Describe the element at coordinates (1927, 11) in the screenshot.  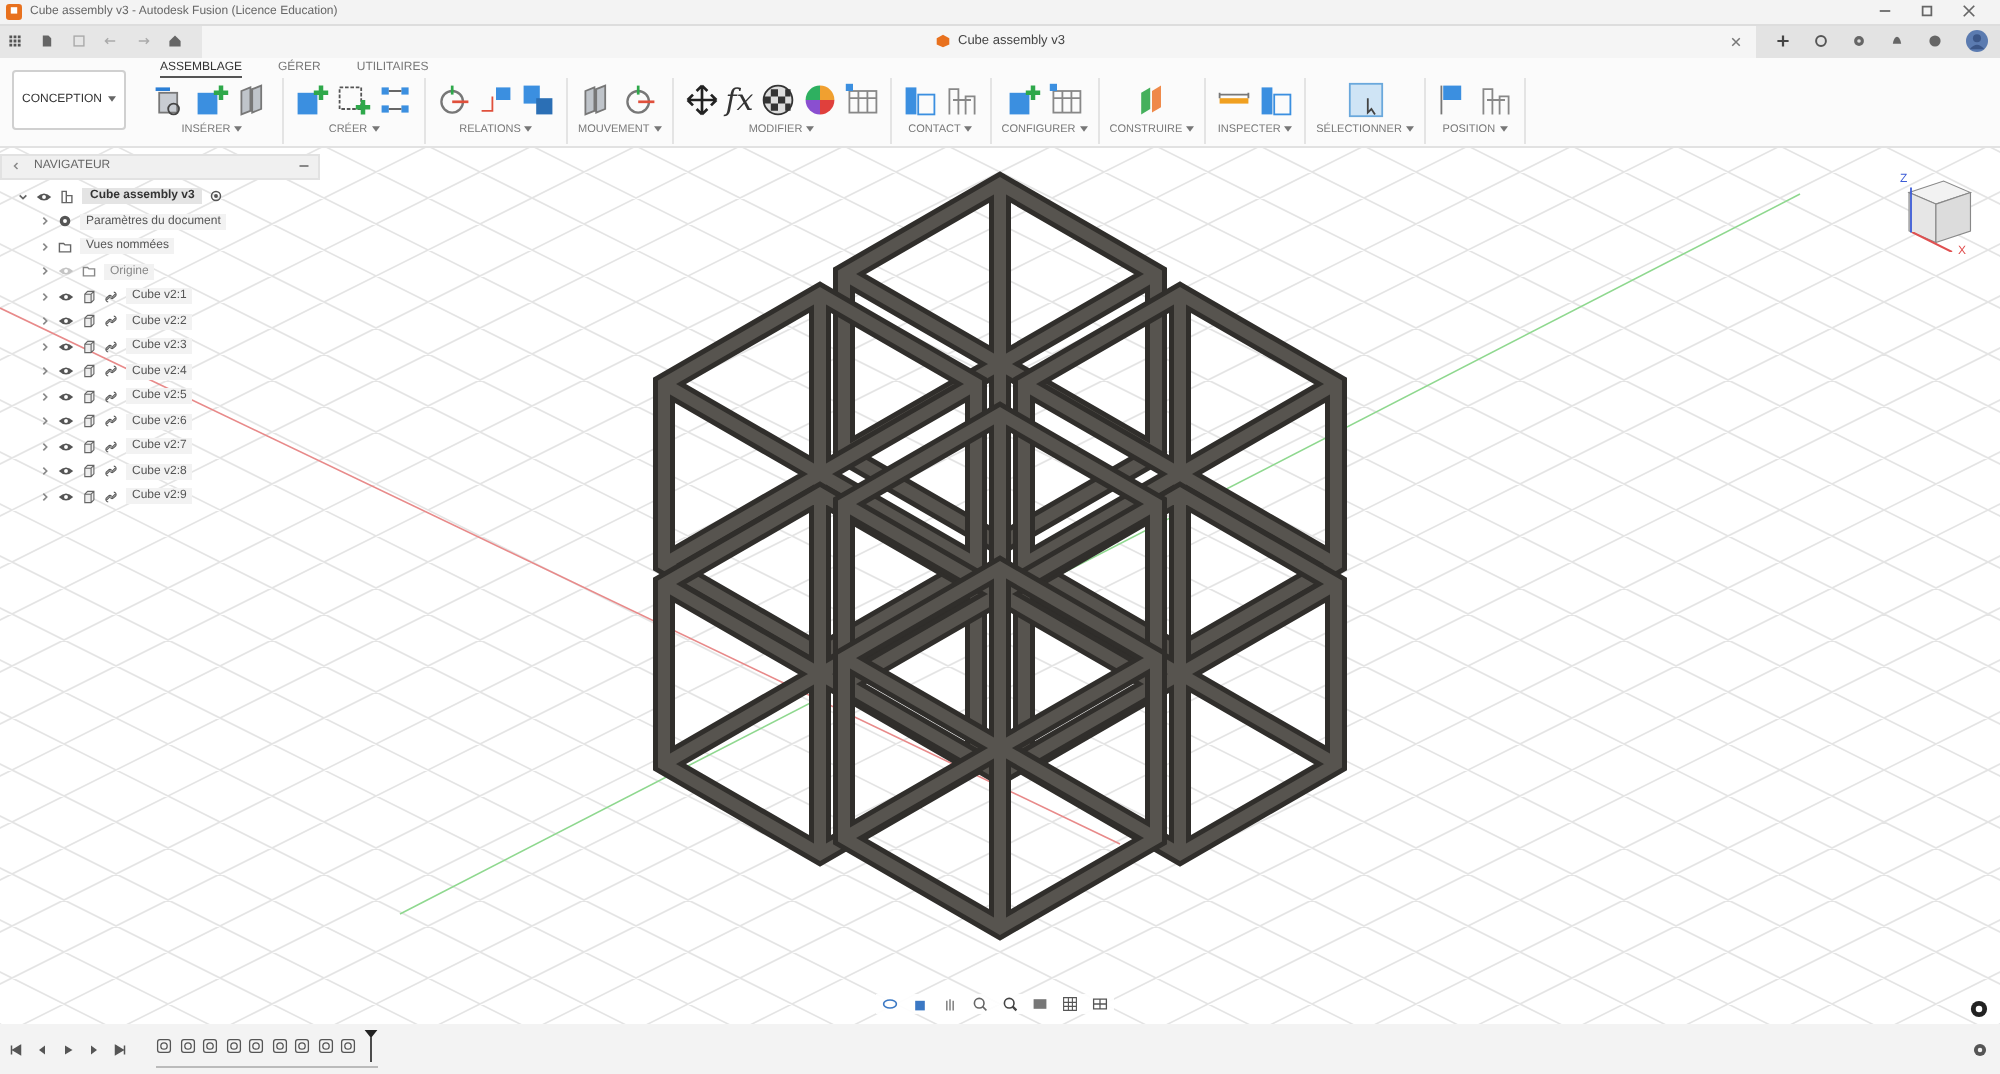
I see `maximize-icon` at that location.